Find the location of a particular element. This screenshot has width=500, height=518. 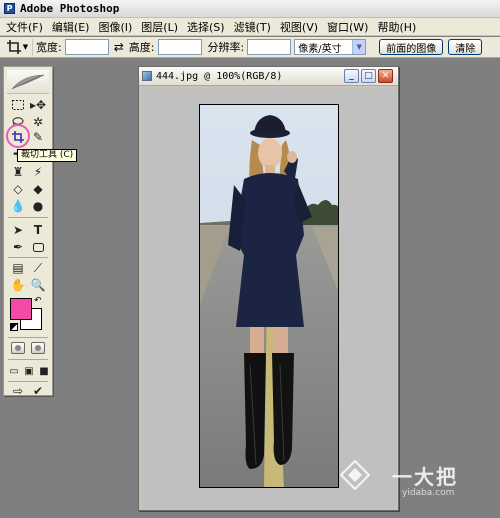

jump-to-imageready-icon: ⇨ is located at coordinates (18, 391).